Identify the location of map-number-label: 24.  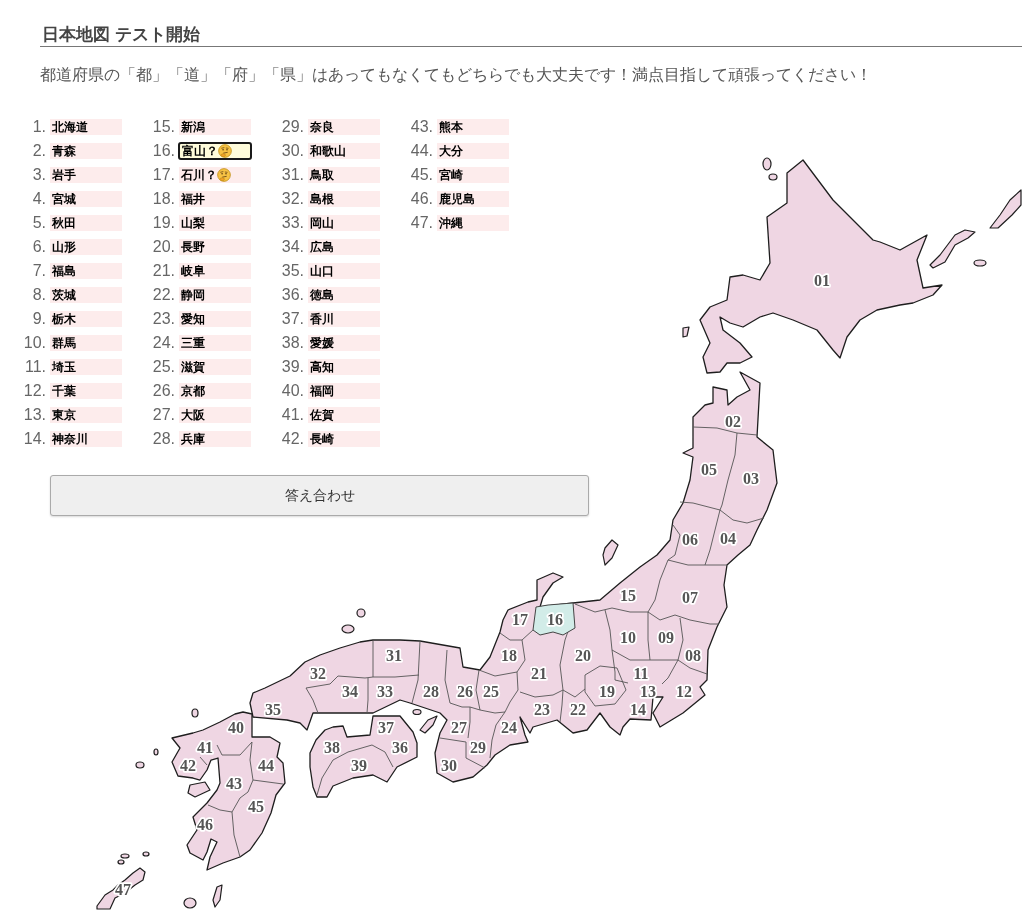
(509, 727).